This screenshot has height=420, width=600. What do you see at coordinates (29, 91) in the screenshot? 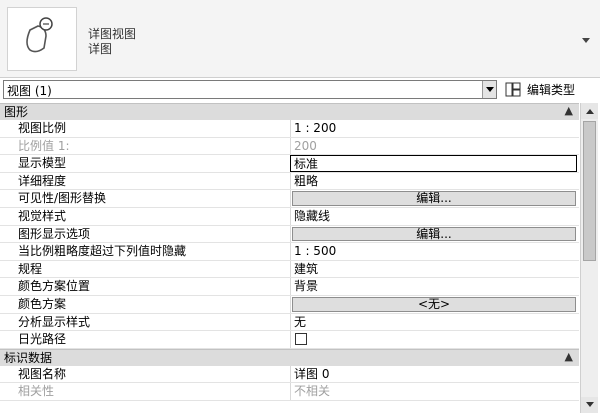
I see `instance-filter-value: 视图 (1)` at bounding box center [29, 91].